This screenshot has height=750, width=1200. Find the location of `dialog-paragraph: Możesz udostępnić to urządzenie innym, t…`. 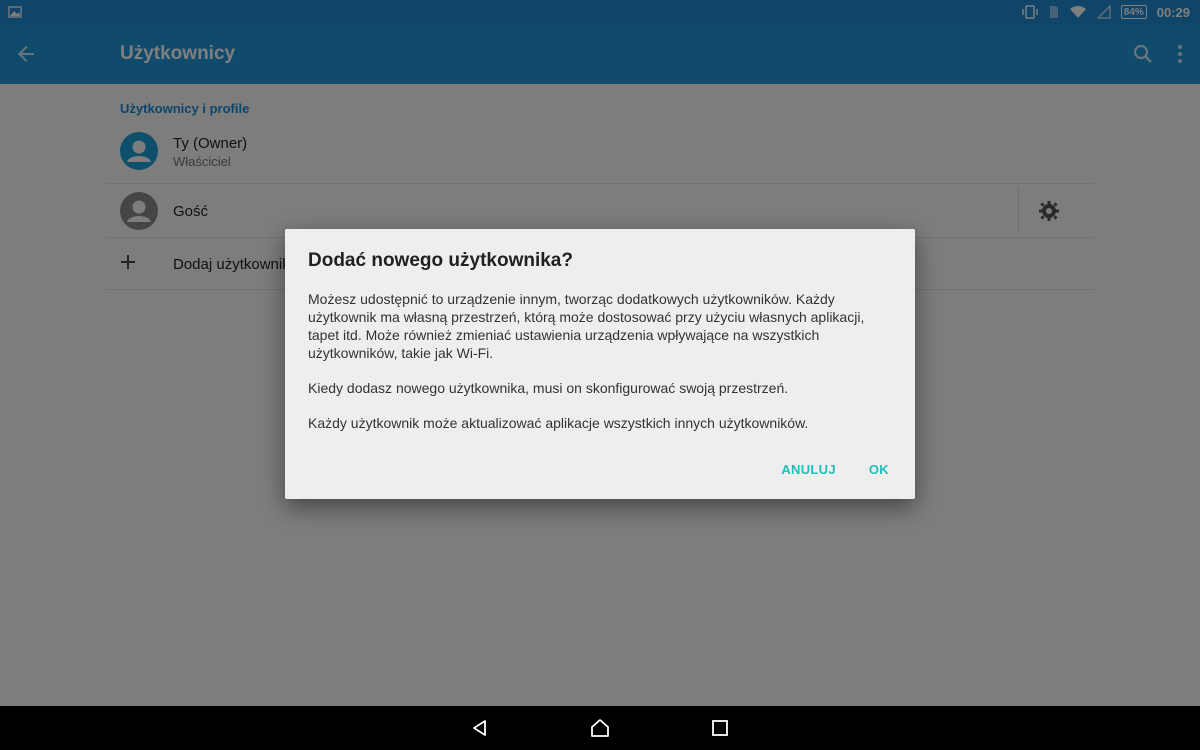

dialog-paragraph: Możesz udostępnić to urządzenie innym, t… is located at coordinates (586, 326).